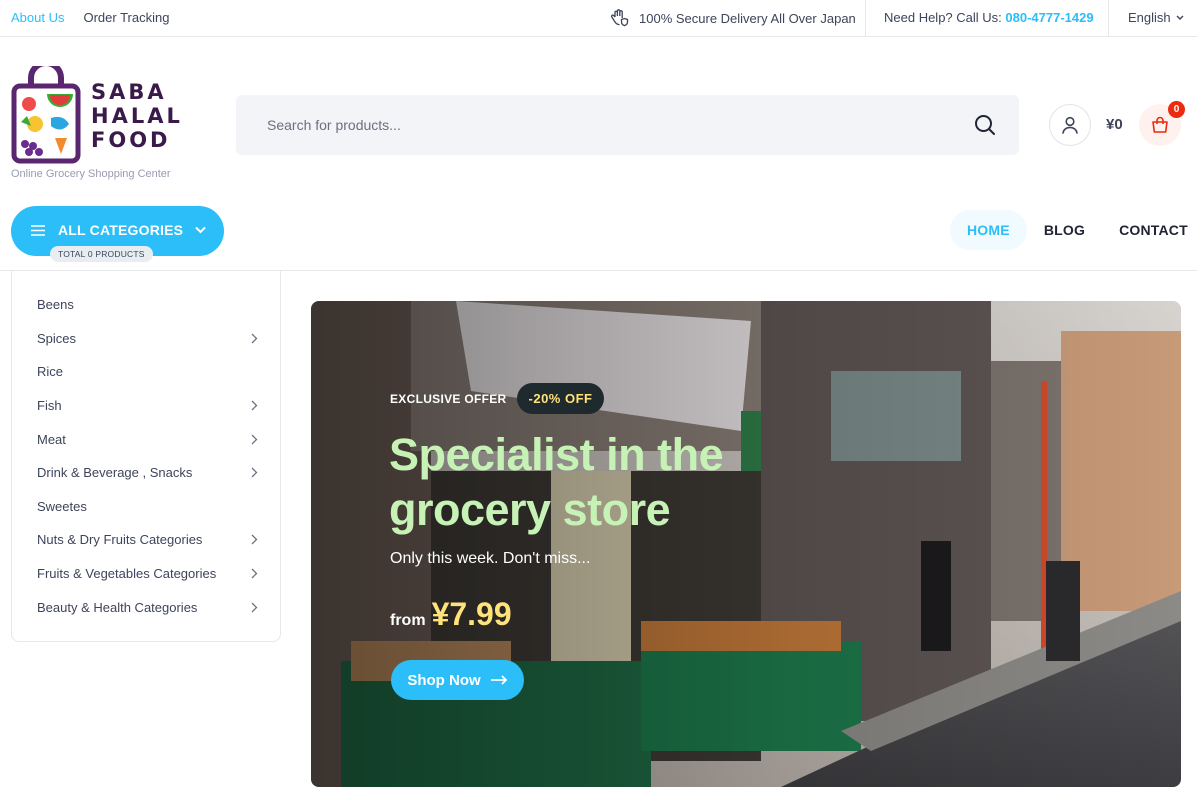  What do you see at coordinates (121, 230) in the screenshot?
I see `all-categories-label: ALL CATEGORIES` at bounding box center [121, 230].